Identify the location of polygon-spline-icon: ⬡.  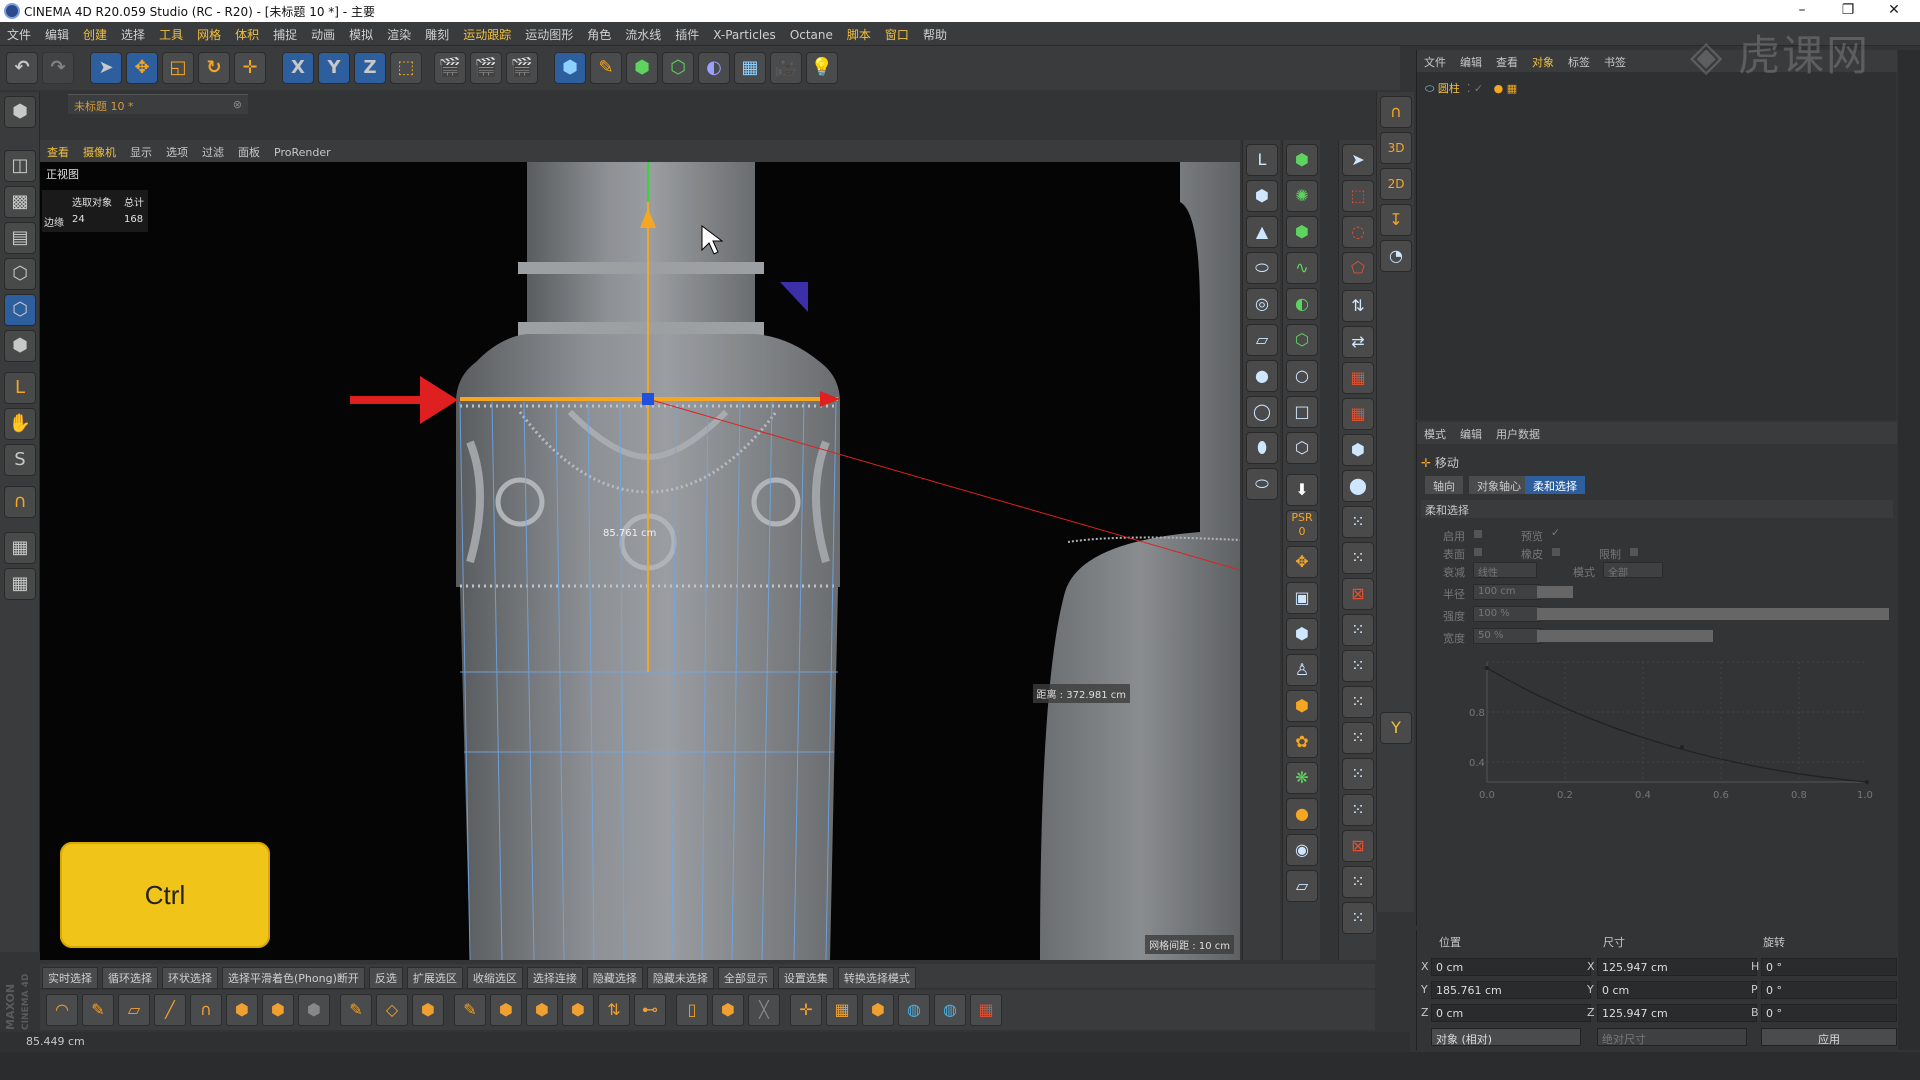
(1302, 448).